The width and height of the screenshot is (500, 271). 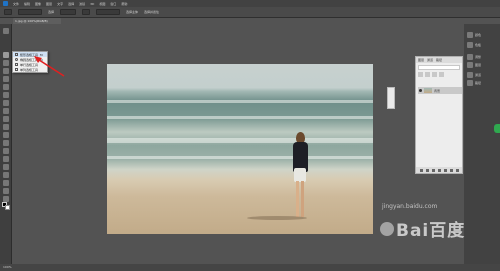 What do you see at coordinates (71, 4) in the screenshot?
I see `menu-item: 选择` at bounding box center [71, 4].